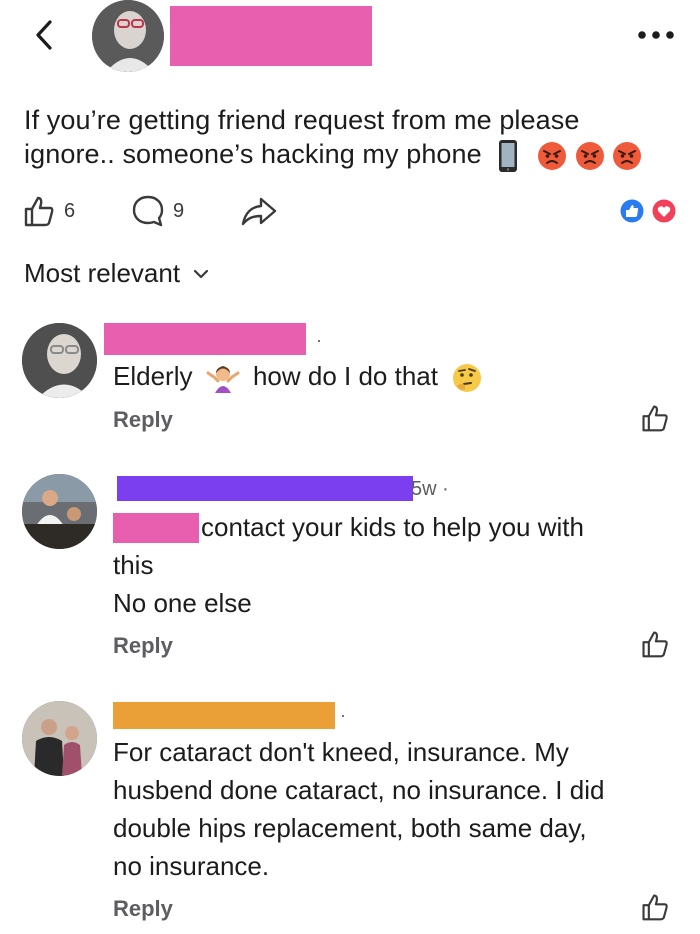 Image resolution: width=700 pixels, height=934 pixels. What do you see at coordinates (655, 644) in the screenshot?
I see `comment-2-like-icon` at bounding box center [655, 644].